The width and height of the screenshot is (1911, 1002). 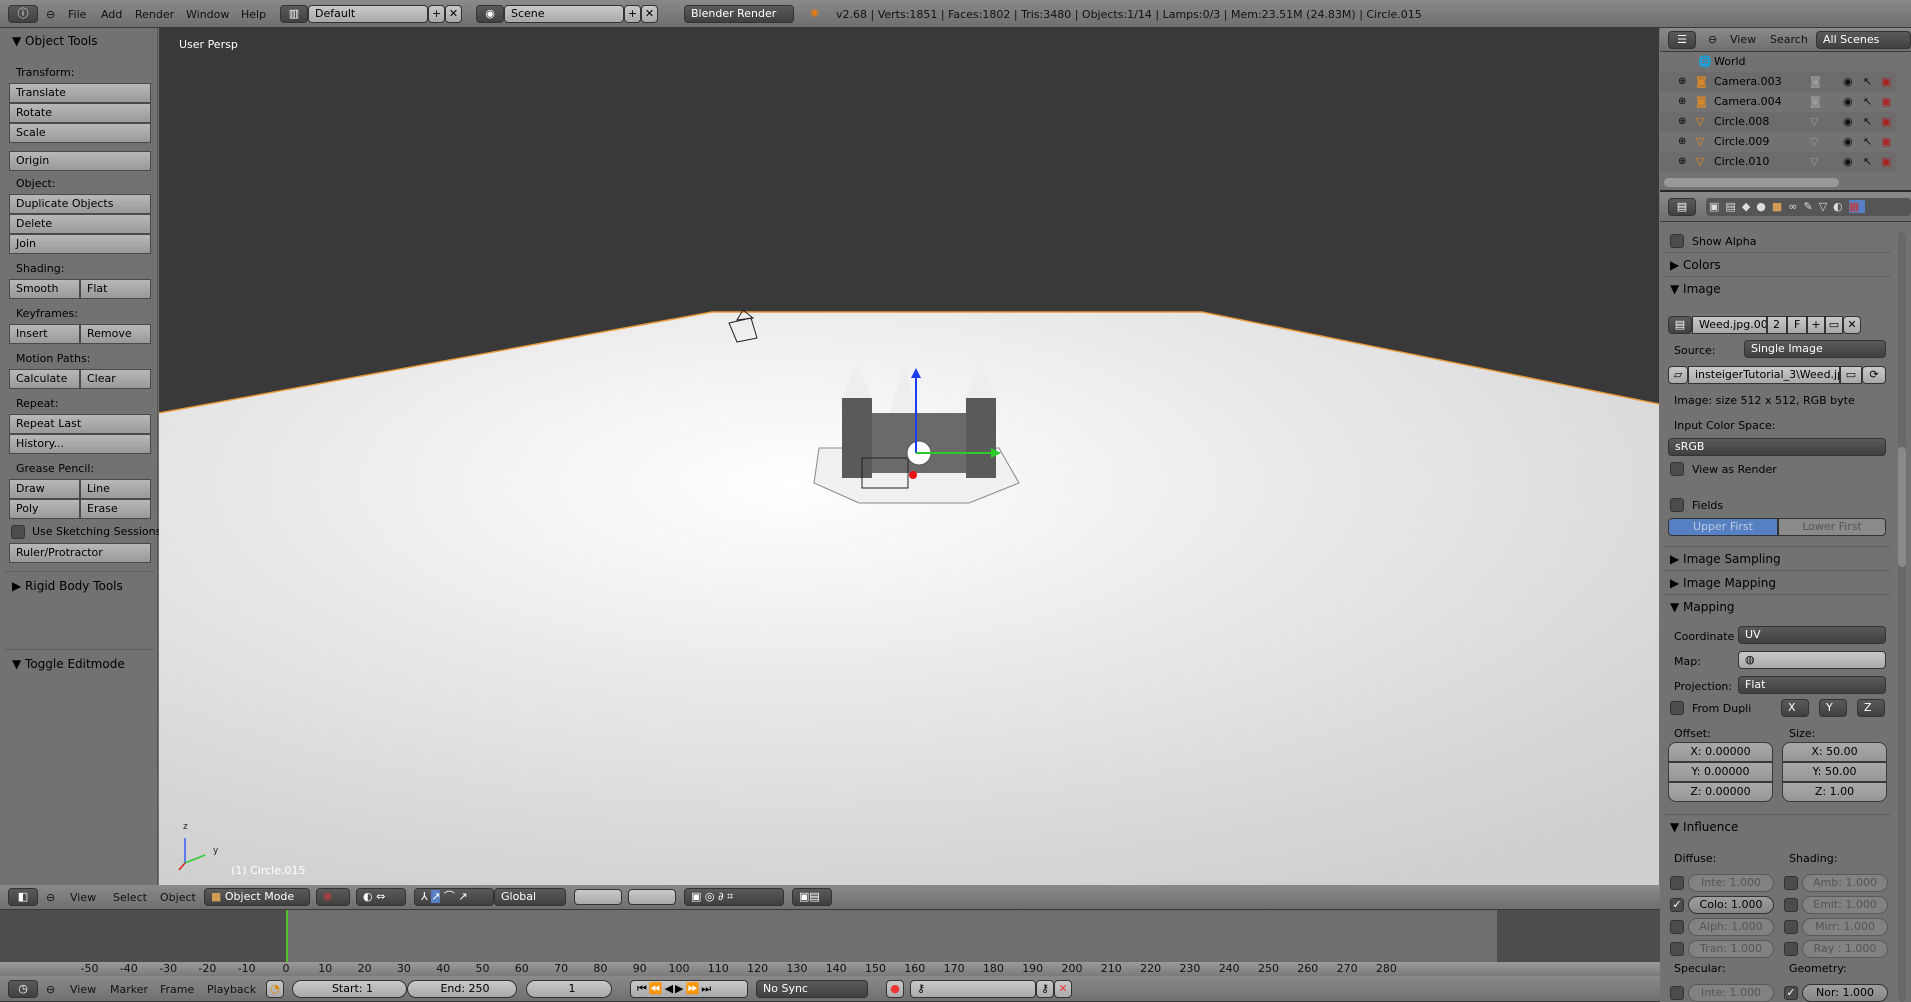 What do you see at coordinates (368, 14) in the screenshot?
I see `layout-field: Default` at bounding box center [368, 14].